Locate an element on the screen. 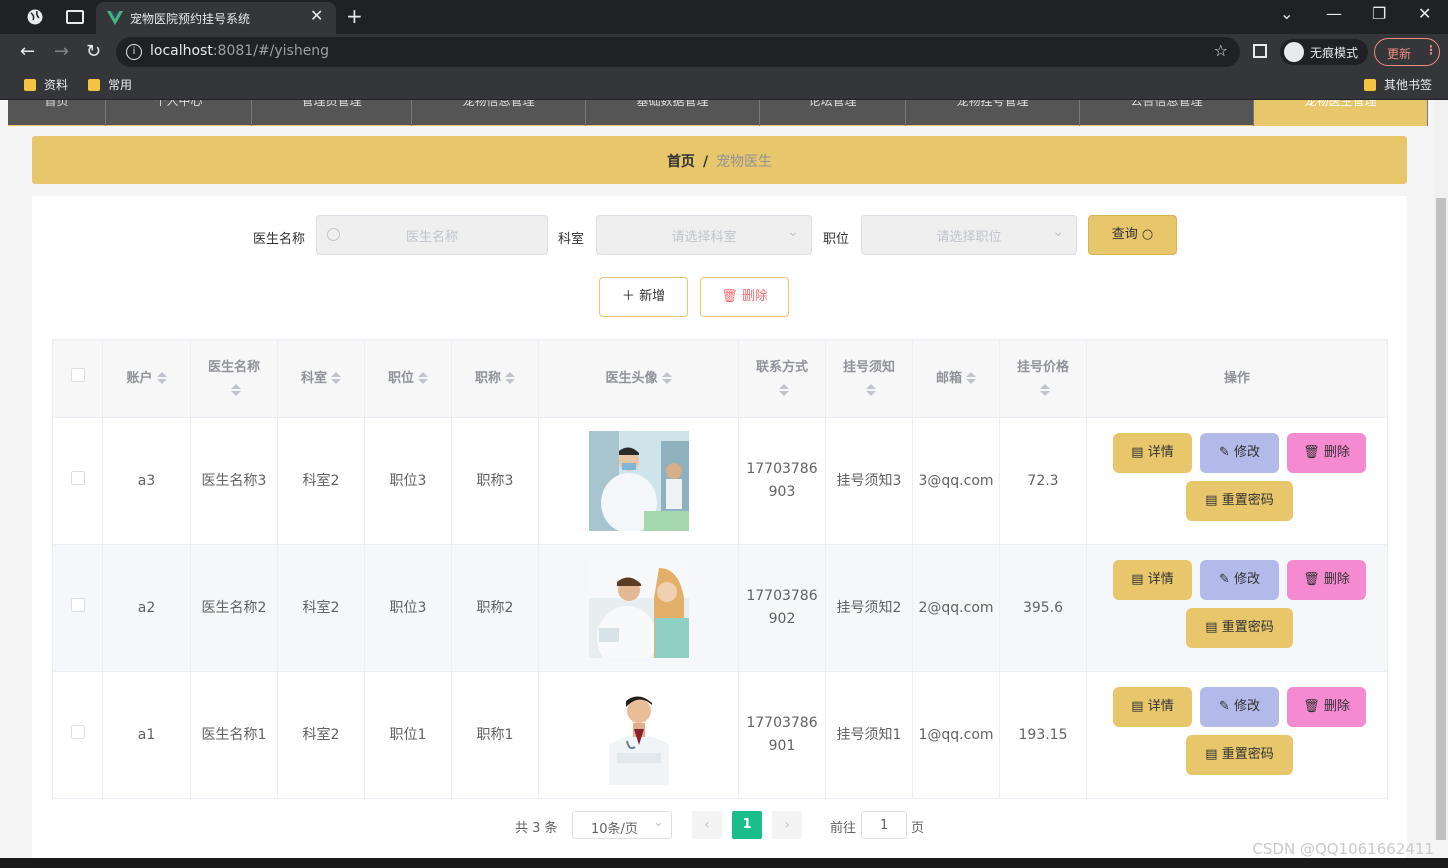  position-select: 请选择职位 ⌄ is located at coordinates (969, 235).